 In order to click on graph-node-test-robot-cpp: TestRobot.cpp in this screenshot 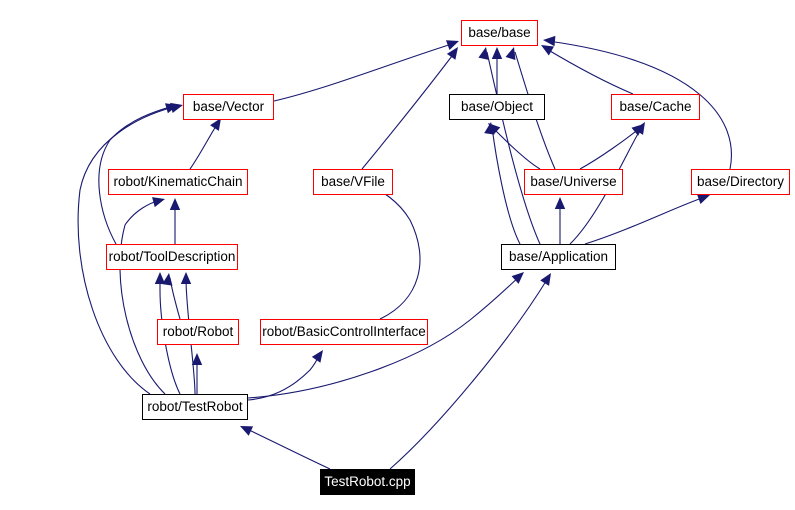, I will do `click(367, 482)`.